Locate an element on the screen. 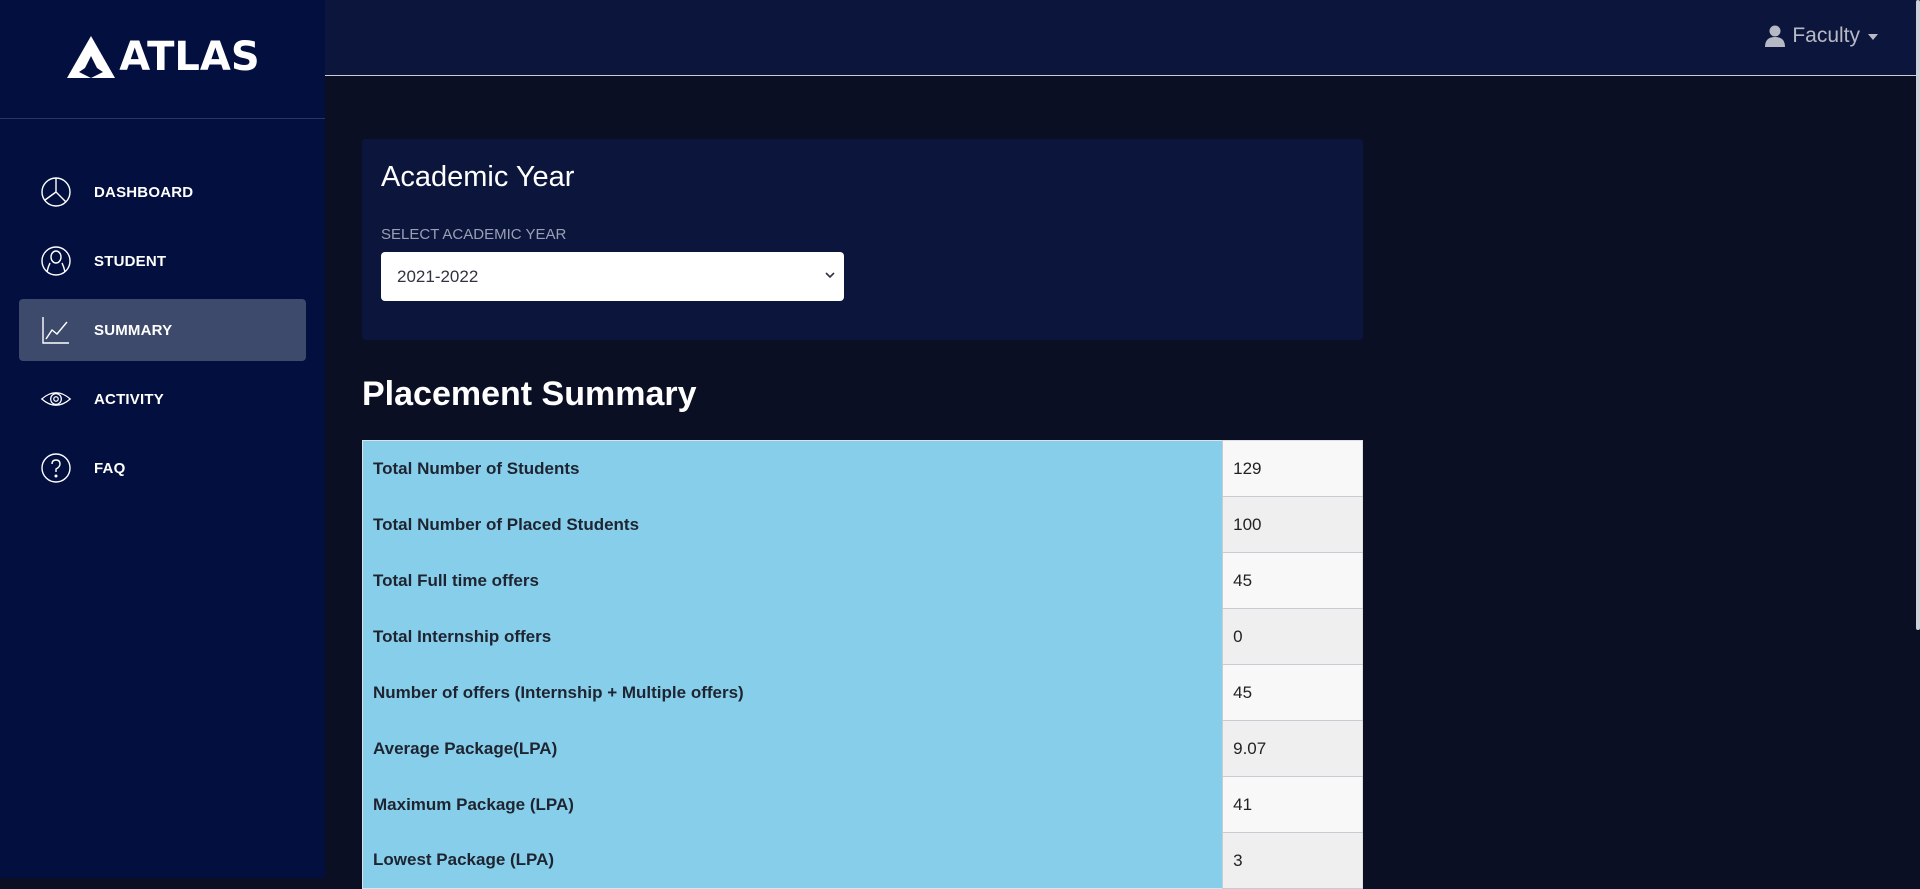 The image size is (1920, 889). sidebar-item-label: DASHBOARD is located at coordinates (144, 192).